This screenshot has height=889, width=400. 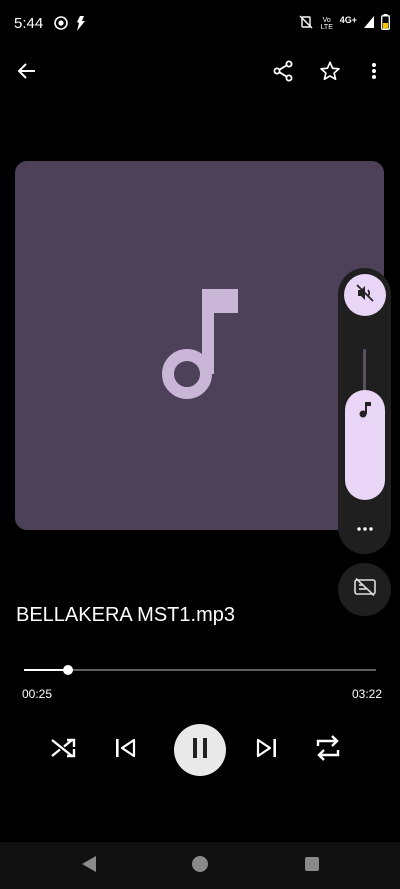 I want to click on favorite-button, so click(x=330, y=73).